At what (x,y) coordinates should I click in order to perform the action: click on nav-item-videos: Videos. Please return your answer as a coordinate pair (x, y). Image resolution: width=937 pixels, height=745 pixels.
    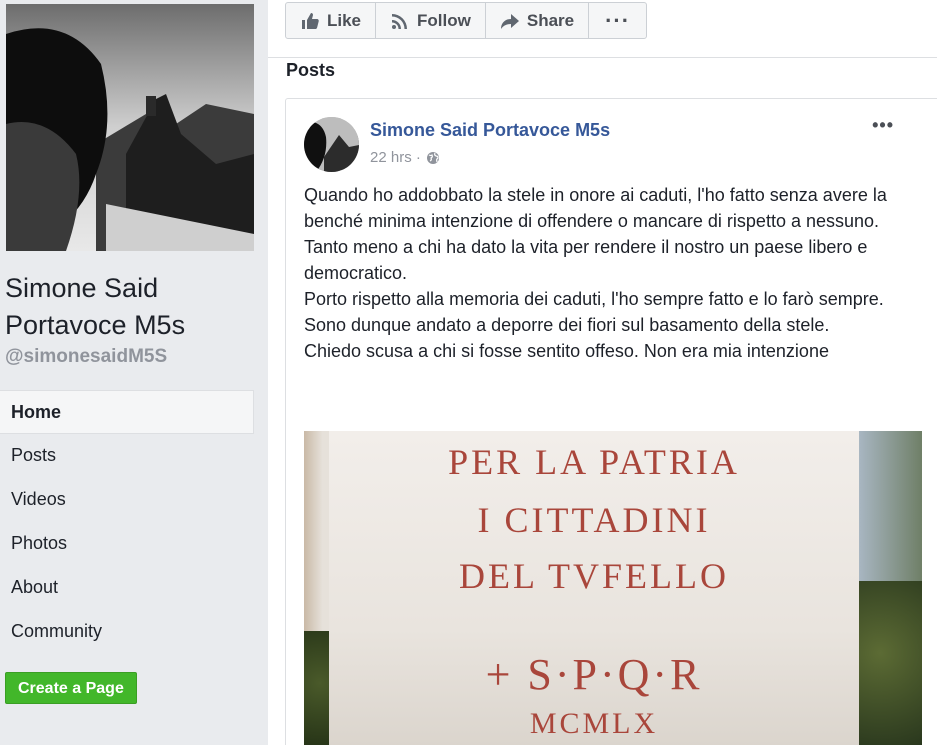
    Looking at the image, I should click on (127, 500).